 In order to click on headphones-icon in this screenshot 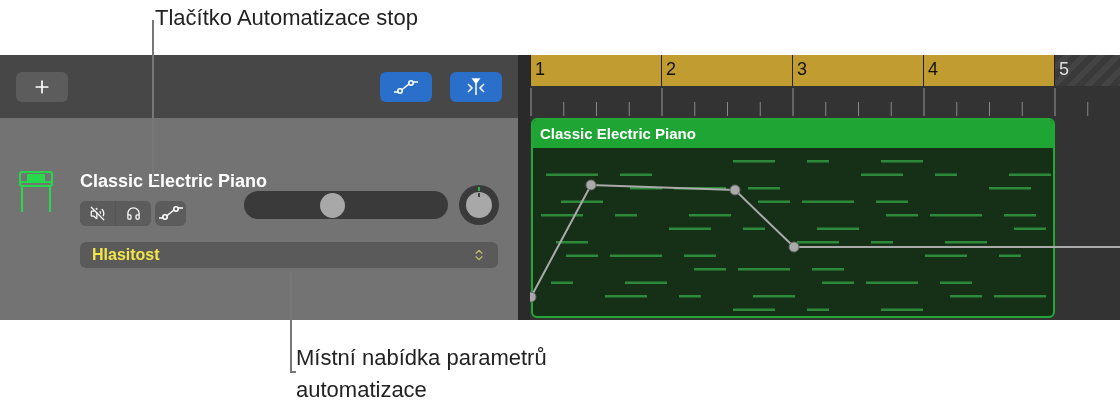, I will do `click(133, 213)`.